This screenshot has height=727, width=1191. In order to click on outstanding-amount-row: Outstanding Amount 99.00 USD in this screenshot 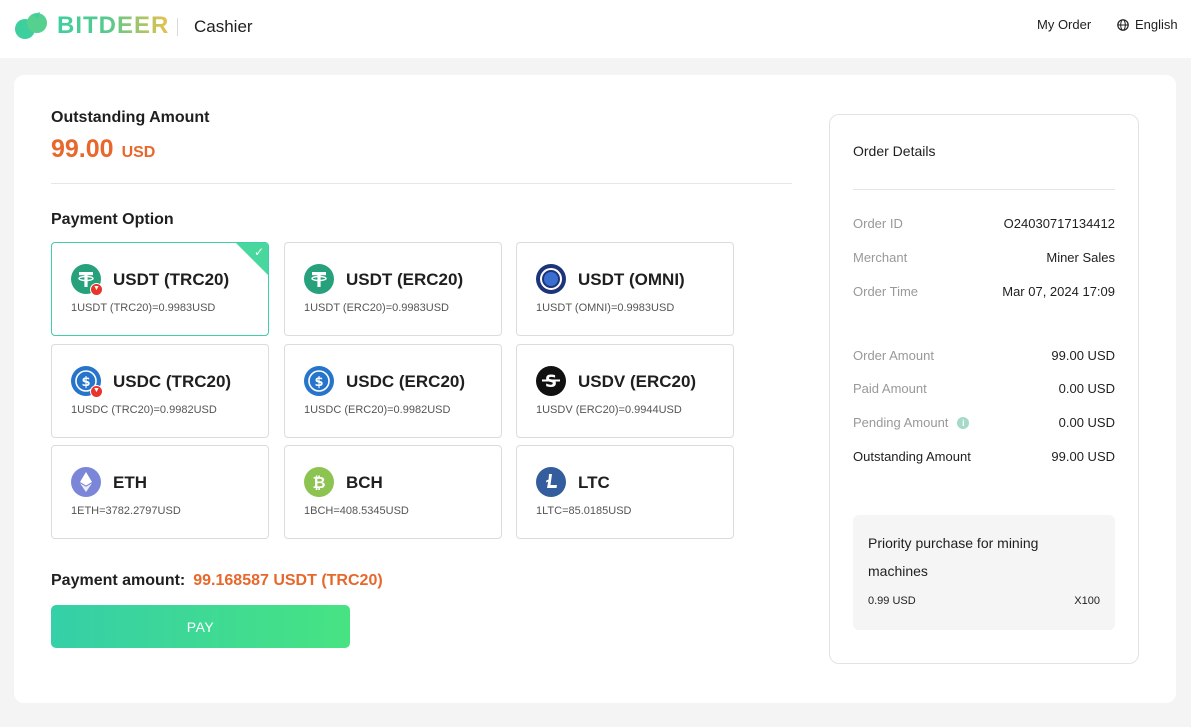, I will do `click(984, 456)`.